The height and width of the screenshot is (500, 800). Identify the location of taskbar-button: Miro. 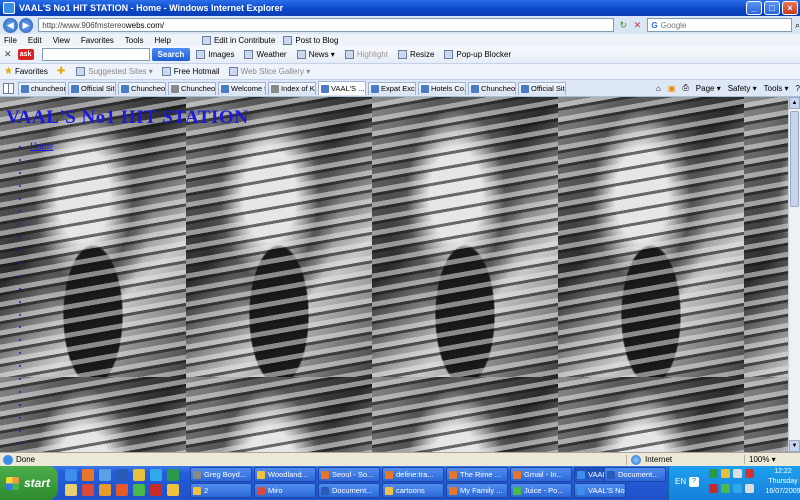
(285, 490).